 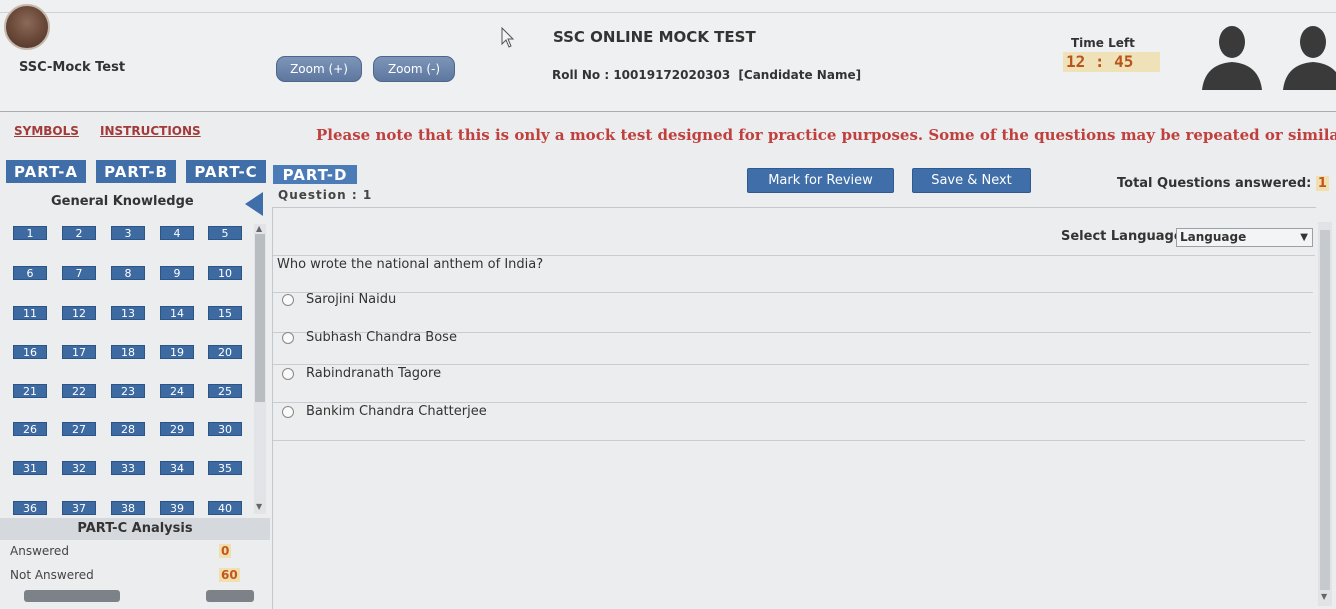 What do you see at coordinates (668, 12) in the screenshot?
I see `header-divider` at bounding box center [668, 12].